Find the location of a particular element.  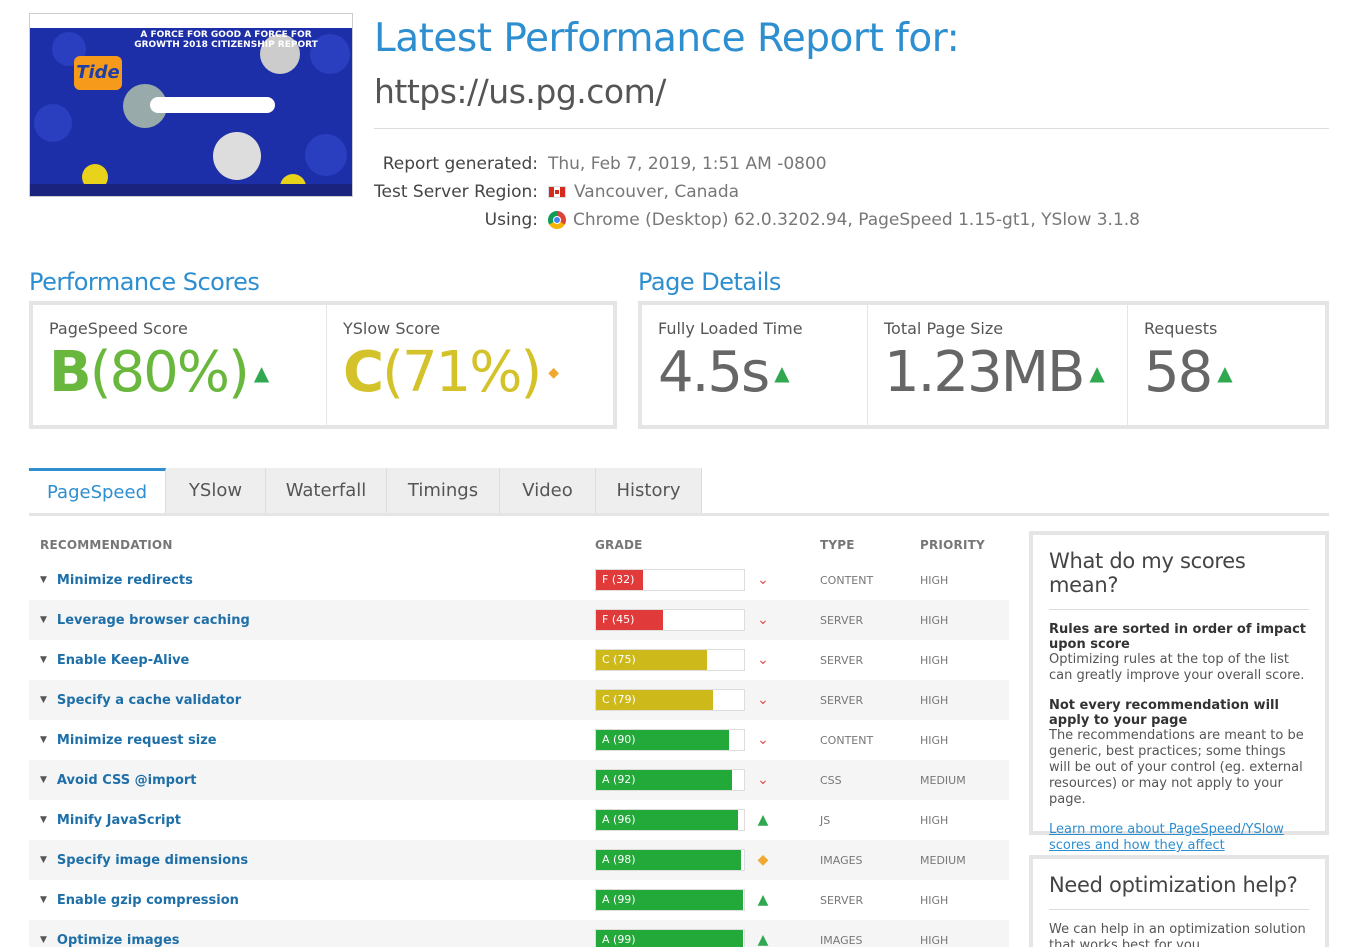

recommendation-name: ▼ Avoid CSS @import is located at coordinates (317, 780).